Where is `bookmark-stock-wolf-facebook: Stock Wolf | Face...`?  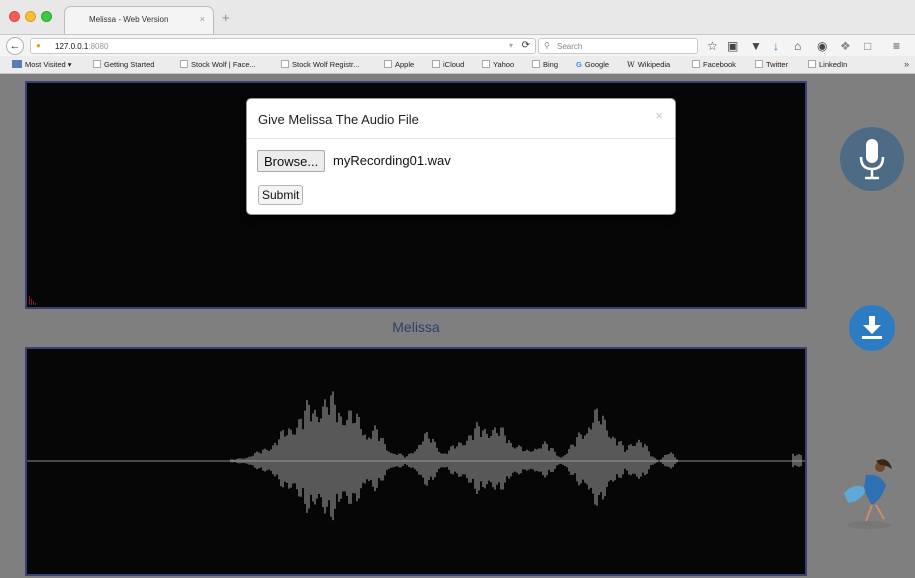 bookmark-stock-wolf-facebook: Stock Wolf | Face... is located at coordinates (218, 64).